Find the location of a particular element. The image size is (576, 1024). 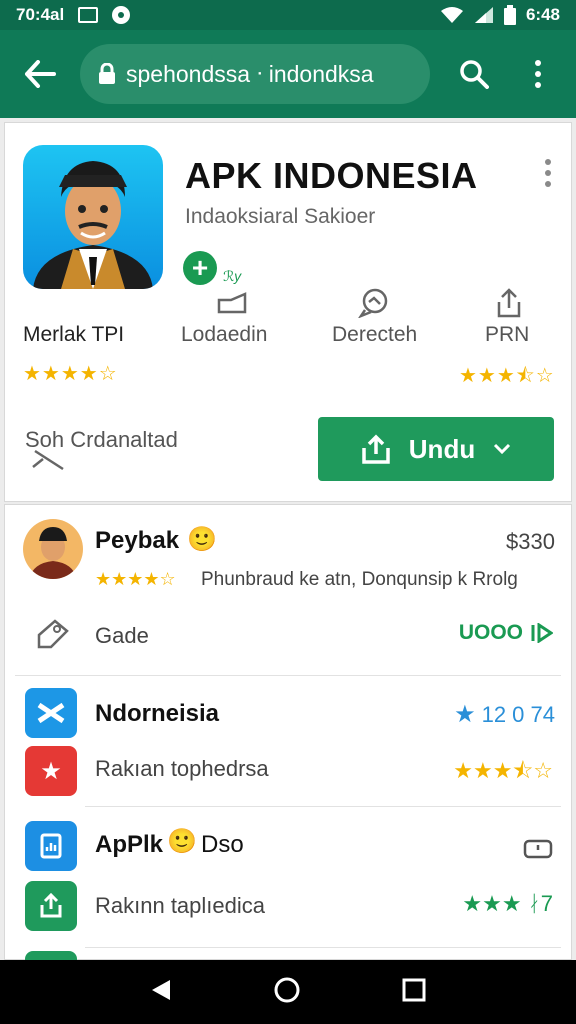

stat-share-label: PRN is located at coordinates (507, 335).